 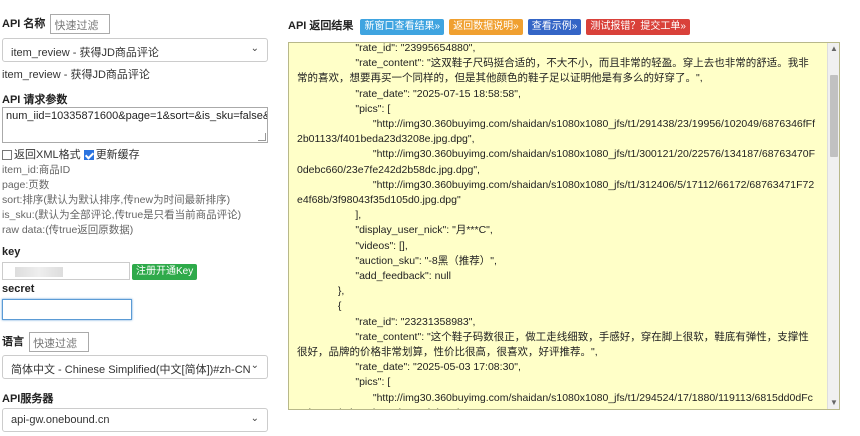 I want to click on param-doc-line: page:页数, so click(x=26, y=185).